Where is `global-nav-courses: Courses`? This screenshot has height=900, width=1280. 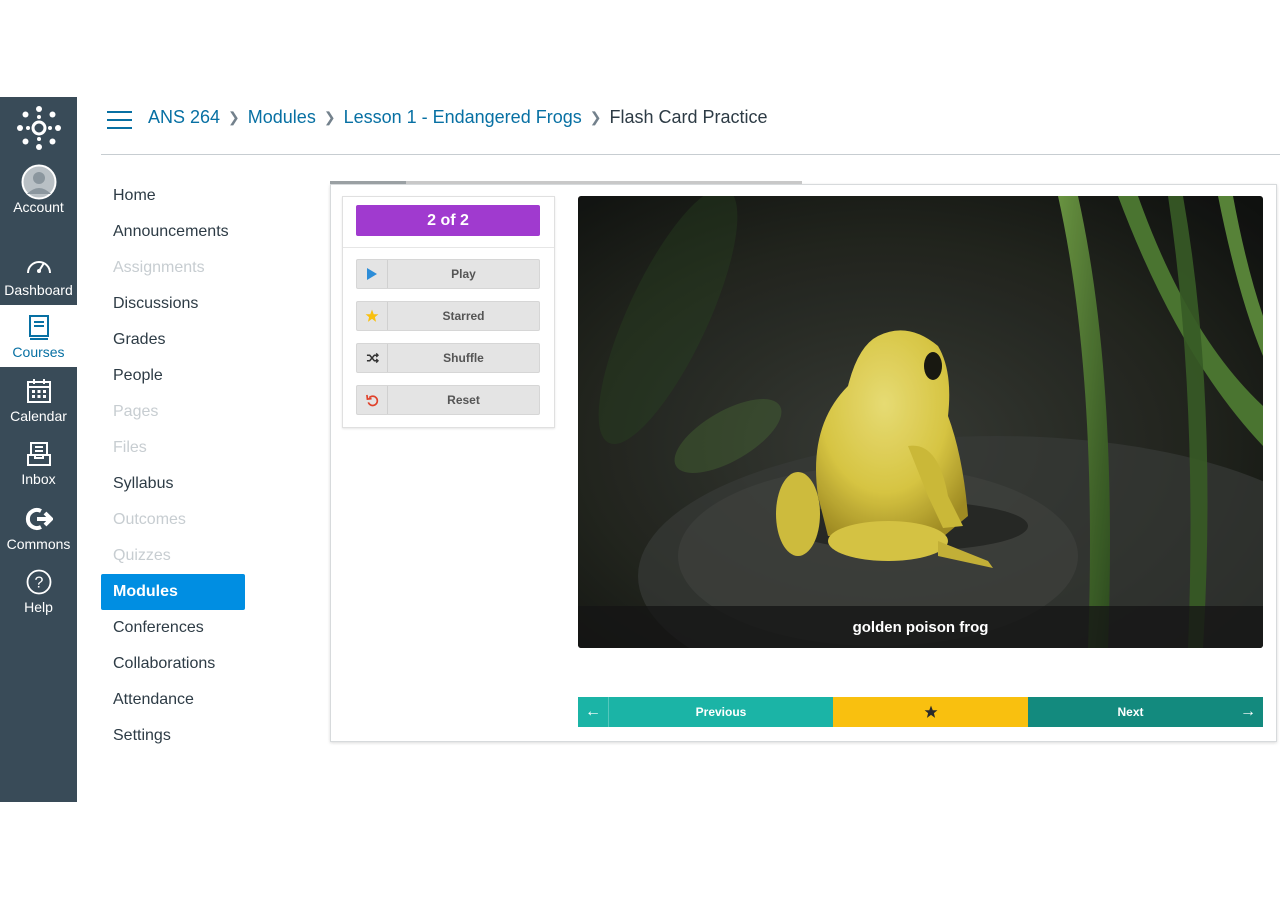 global-nav-courses: Courses is located at coordinates (38, 336).